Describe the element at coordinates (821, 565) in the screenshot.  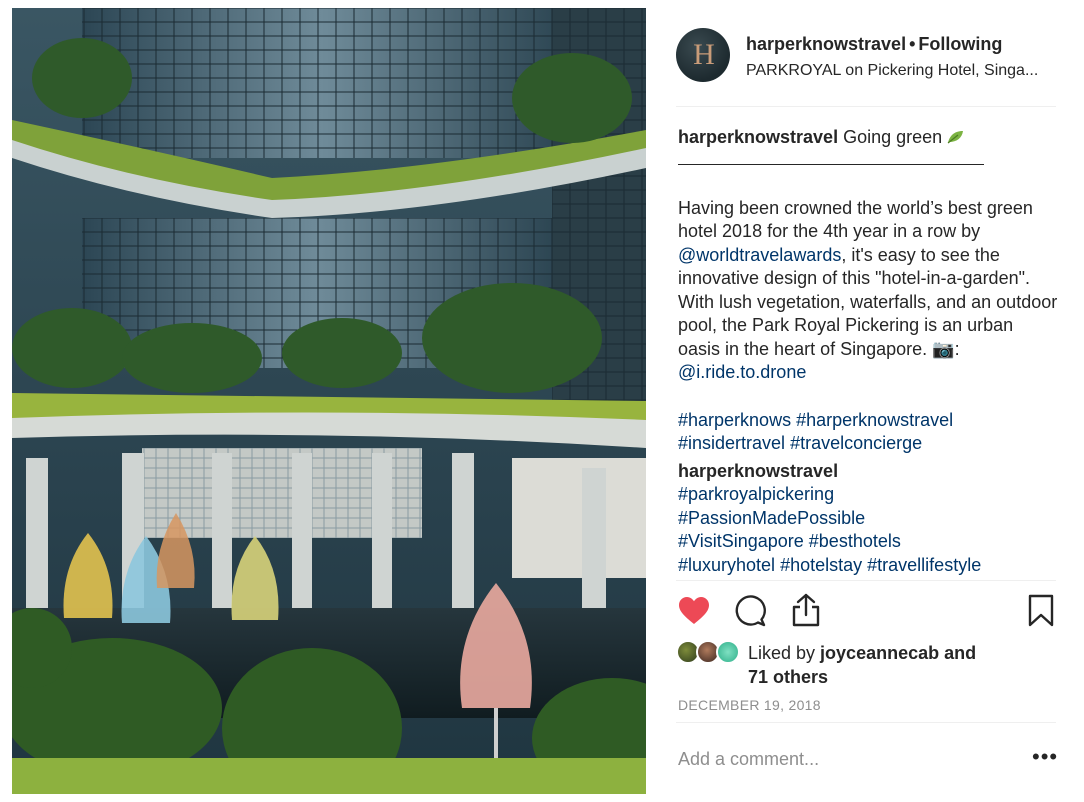
I see `hashtag-link: #hotelstay` at that location.